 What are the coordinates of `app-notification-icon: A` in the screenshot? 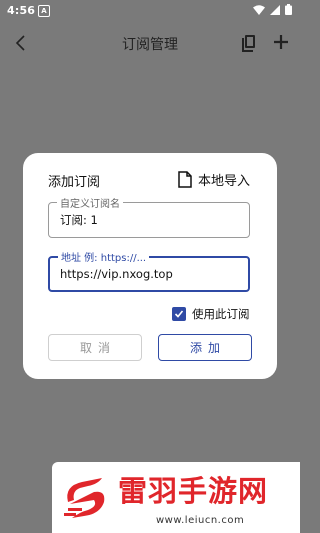 It's located at (44, 11).